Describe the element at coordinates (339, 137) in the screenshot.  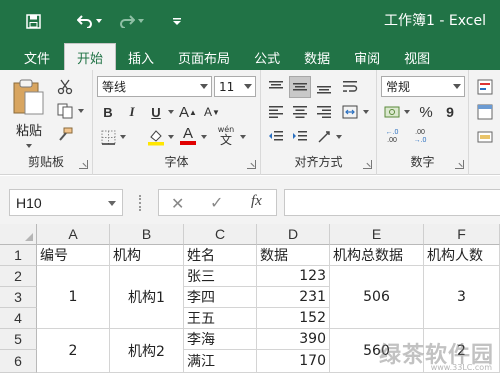
I see `orientation-dropdown-icon` at that location.